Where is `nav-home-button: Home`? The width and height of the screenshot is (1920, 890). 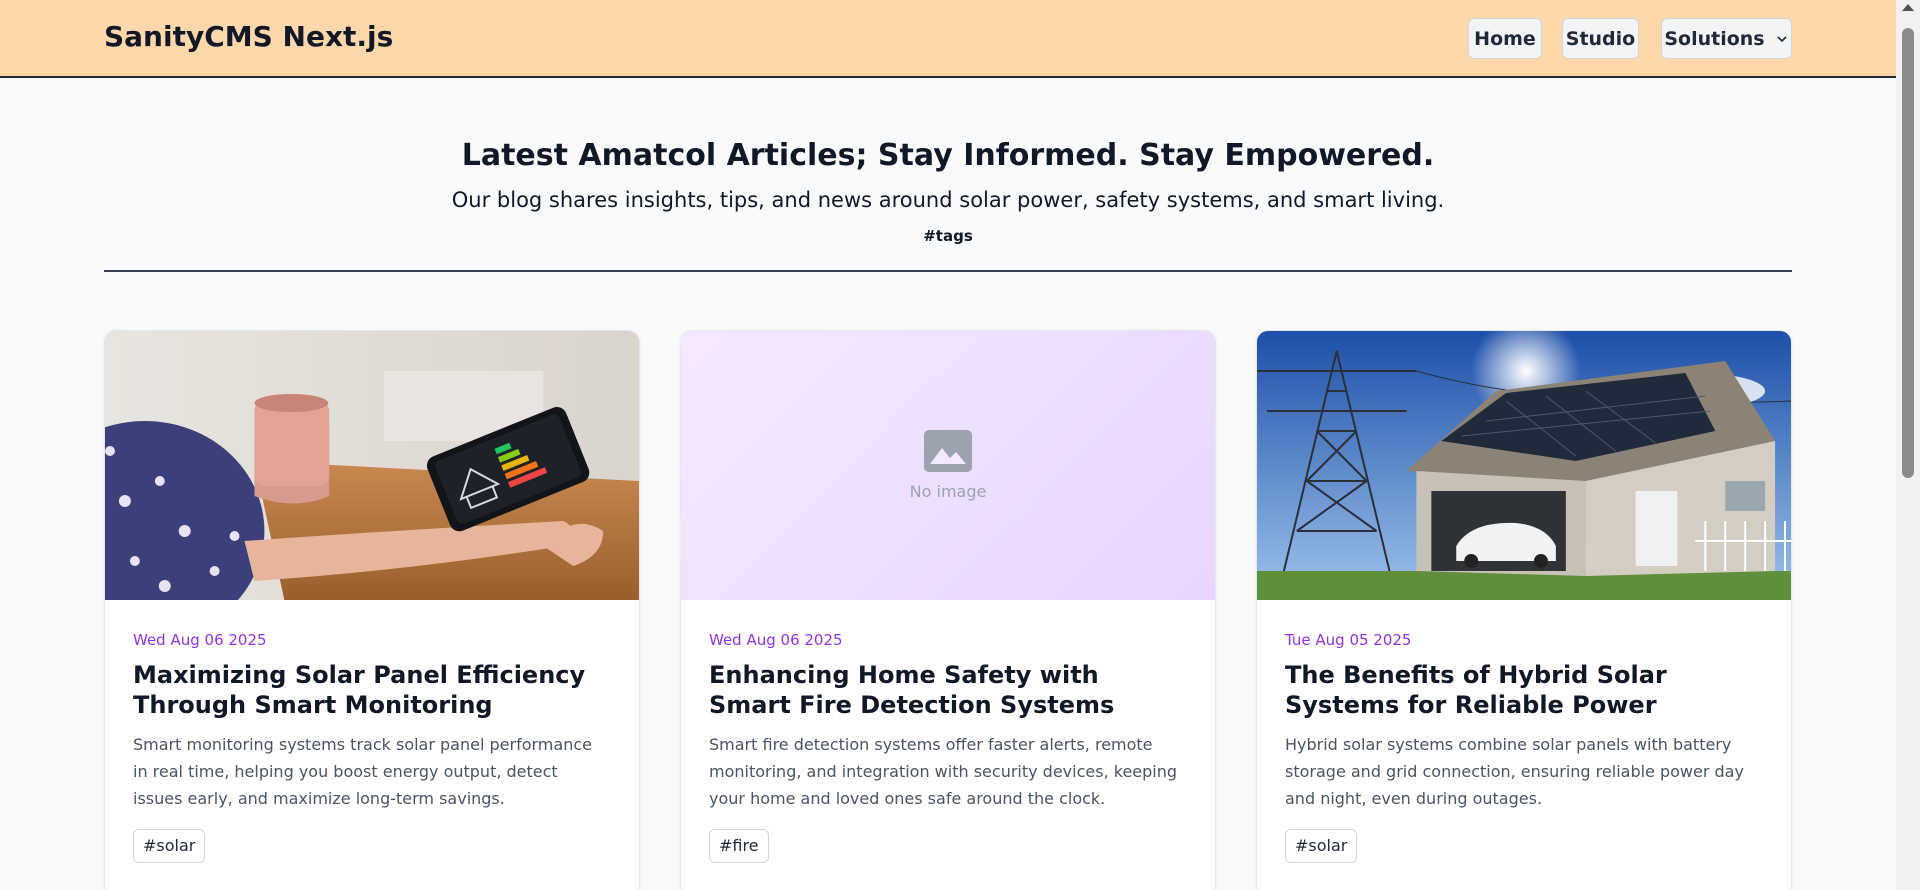 nav-home-button: Home is located at coordinates (1505, 38).